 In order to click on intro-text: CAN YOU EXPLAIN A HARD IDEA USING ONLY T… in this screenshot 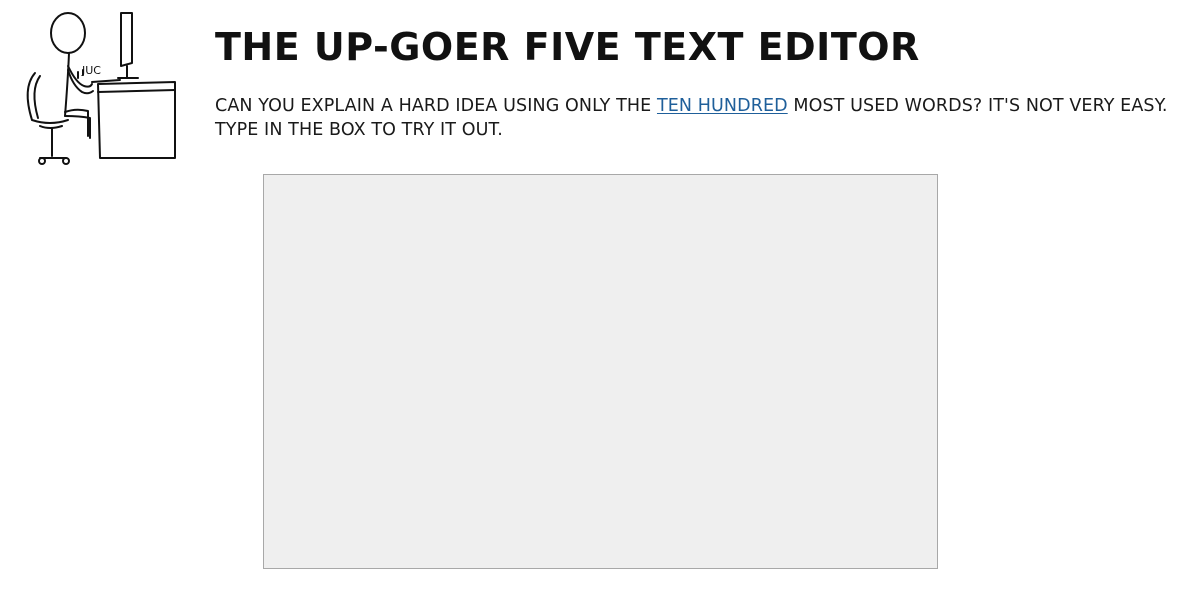, I will do `click(702, 118)`.